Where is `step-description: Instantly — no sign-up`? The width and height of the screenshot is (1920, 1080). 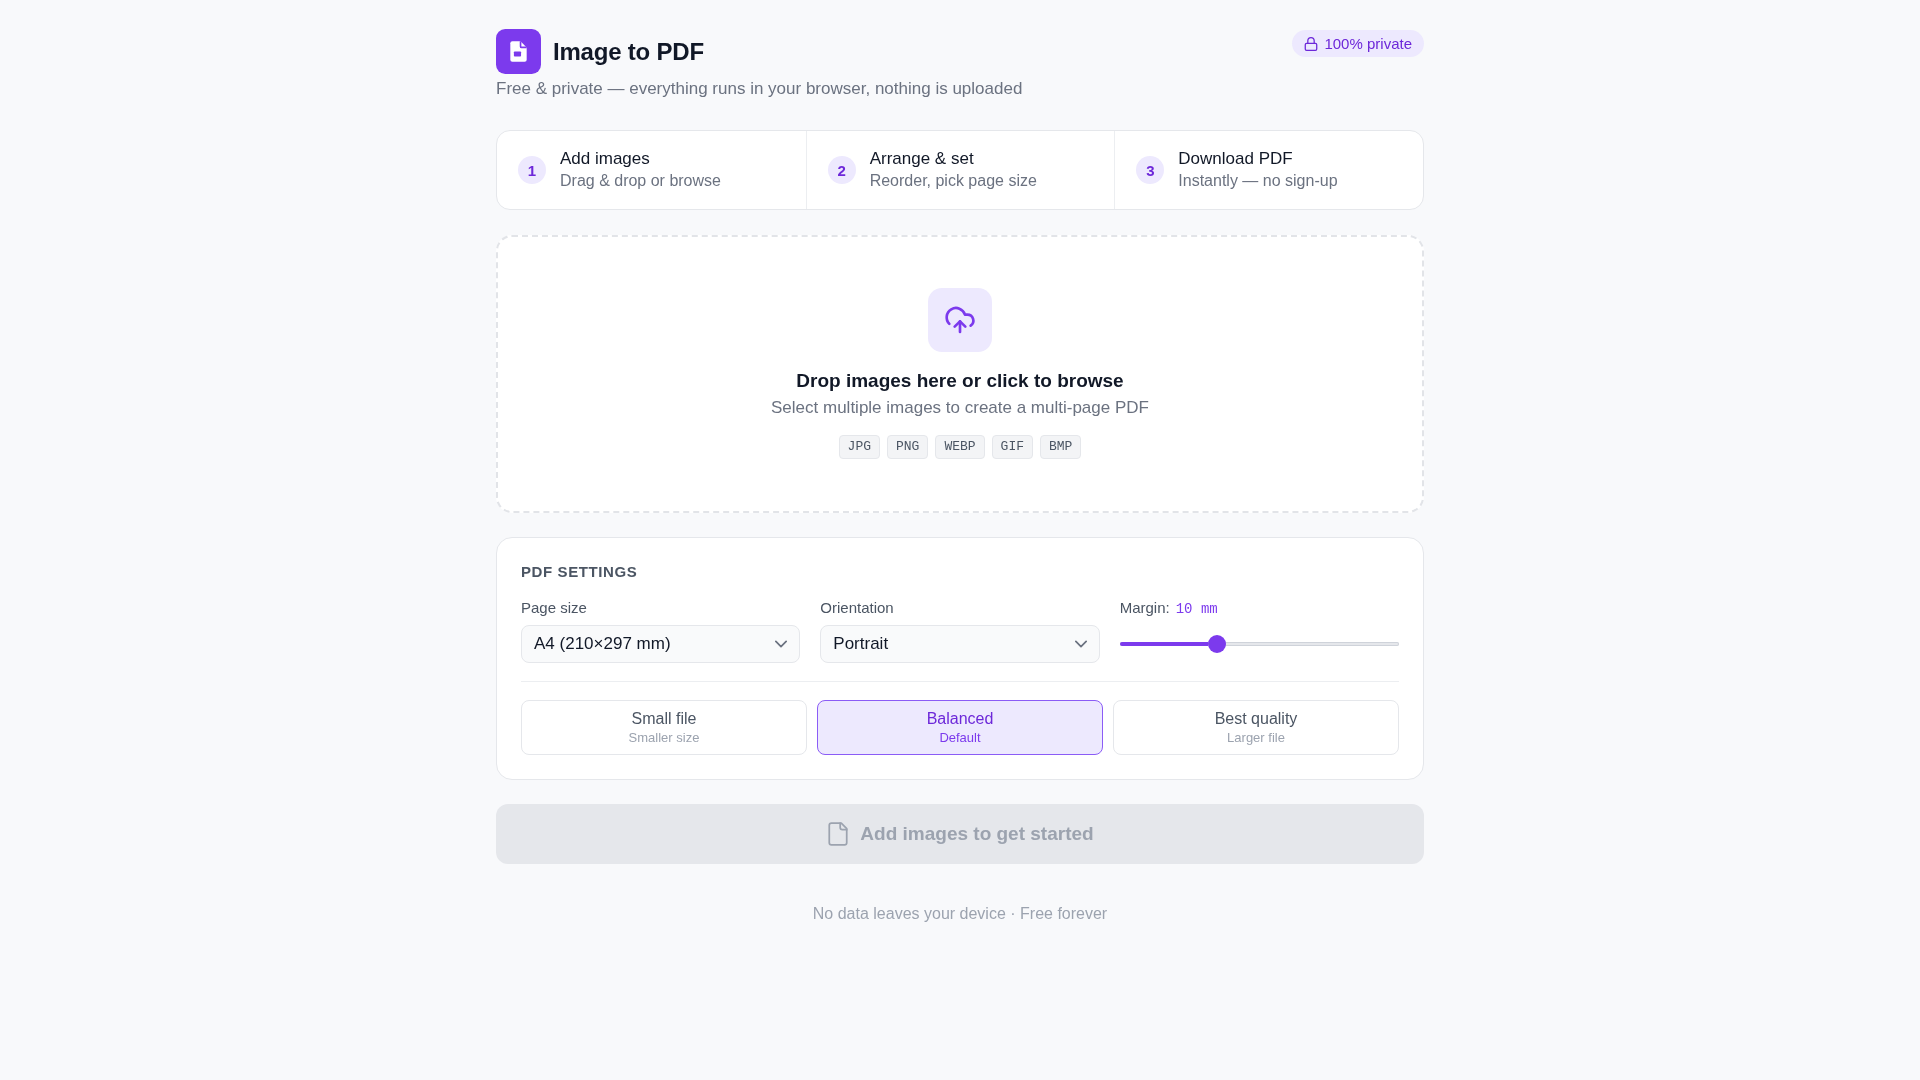
step-description: Instantly — no sign-up is located at coordinates (1258, 181).